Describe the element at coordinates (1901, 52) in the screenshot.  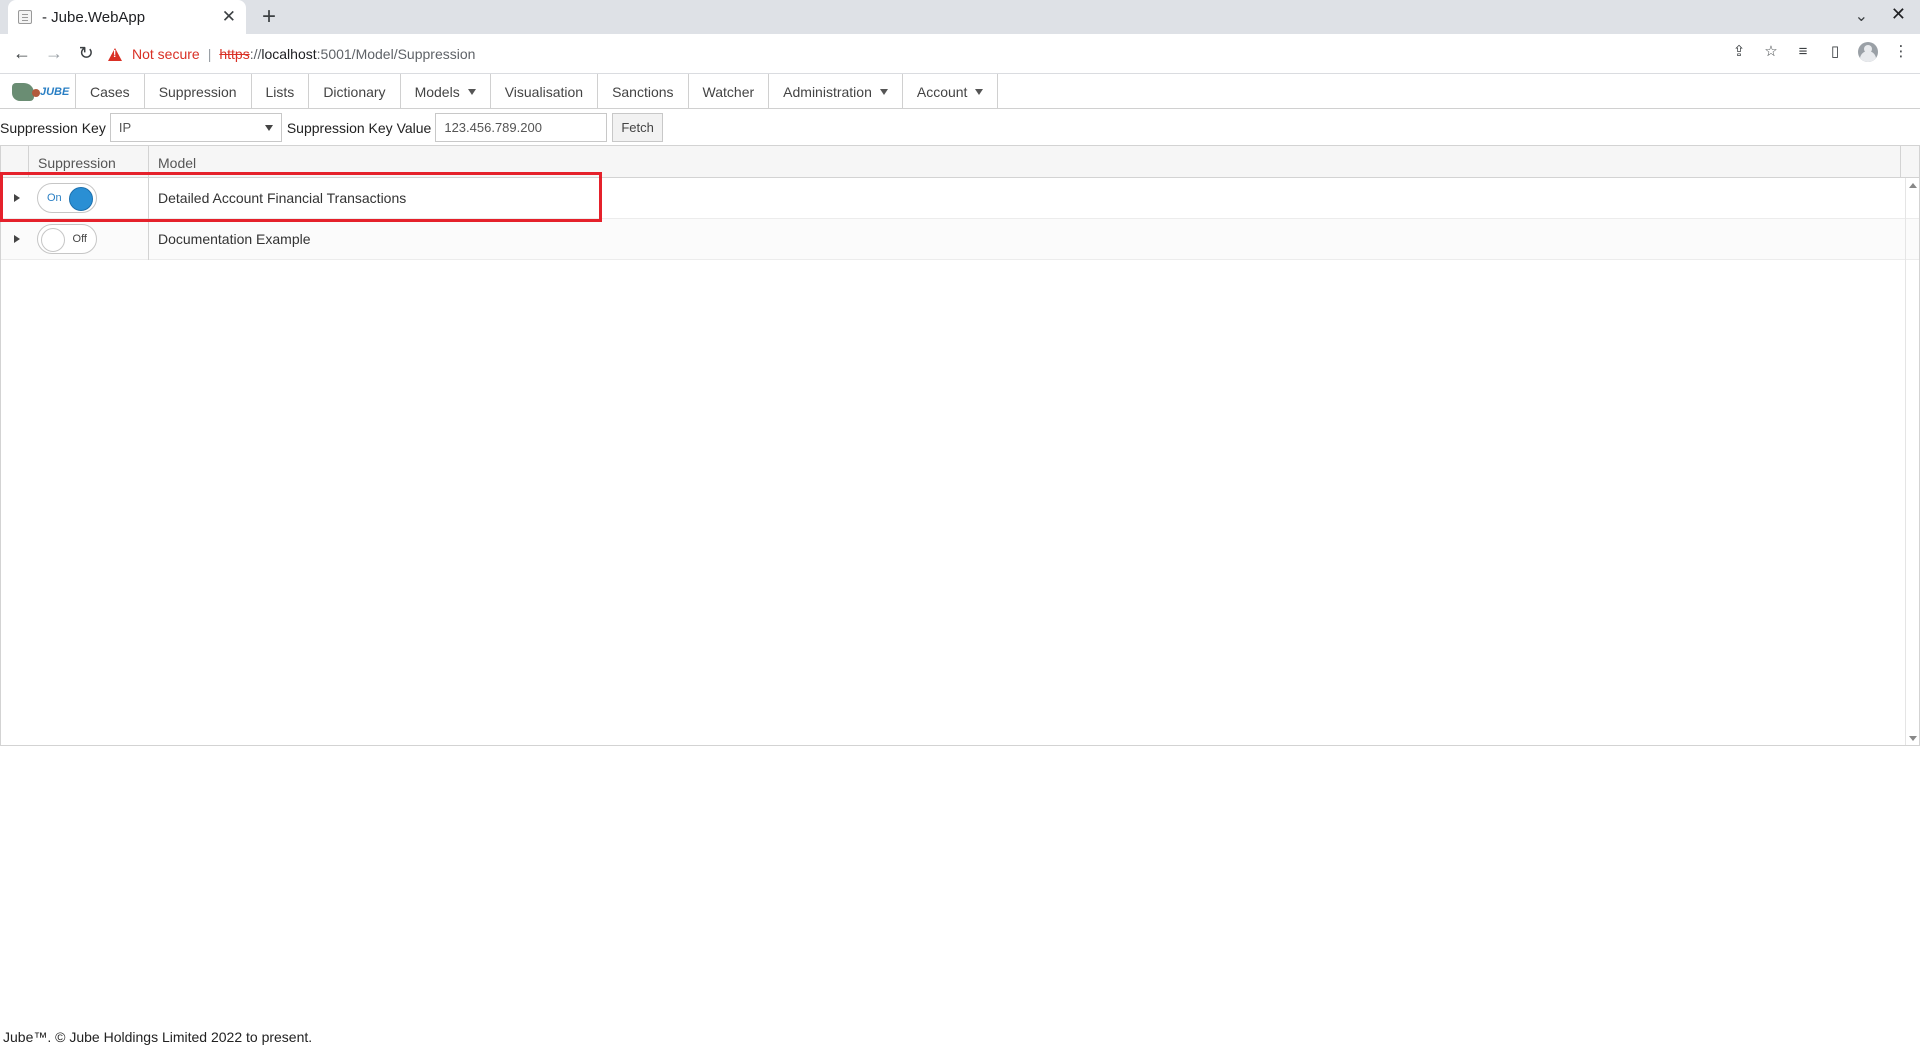
I see `more-options-icon: ⋮` at that location.